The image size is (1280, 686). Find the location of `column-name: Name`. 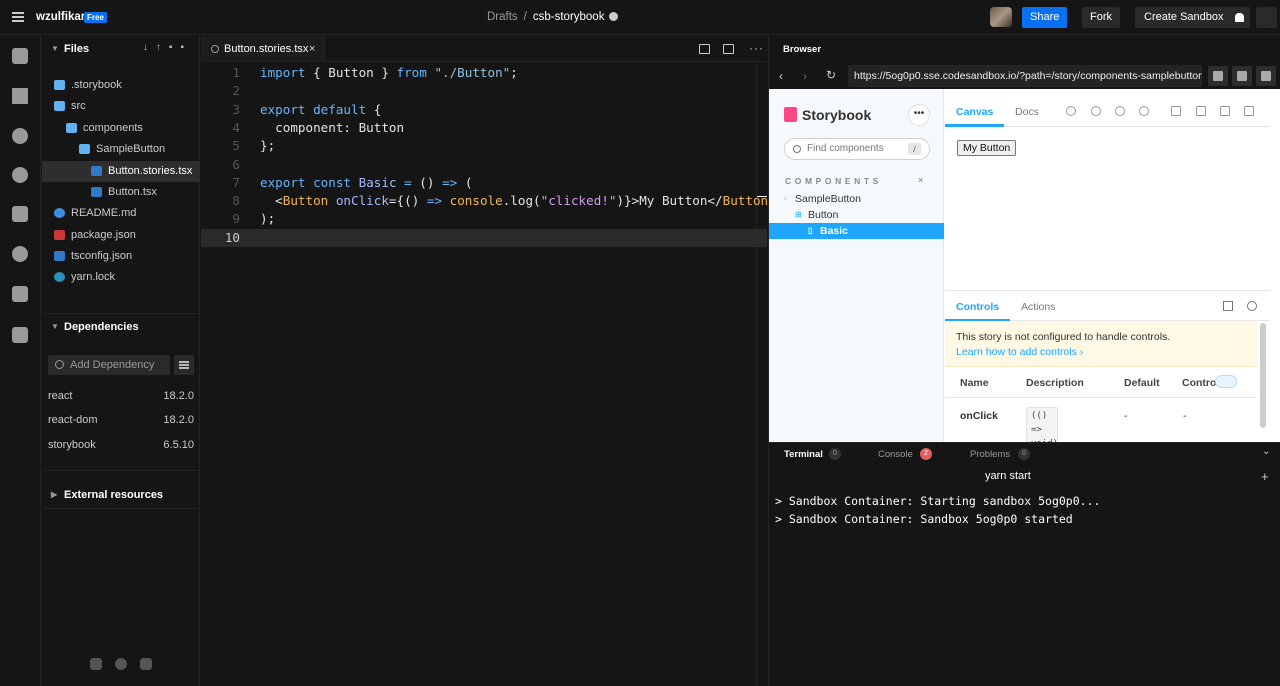

column-name: Name is located at coordinates (974, 383).